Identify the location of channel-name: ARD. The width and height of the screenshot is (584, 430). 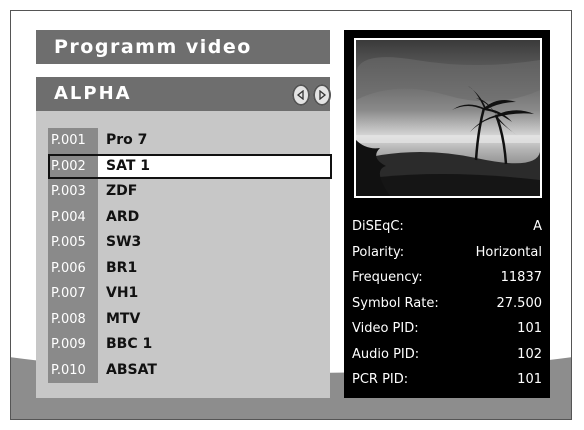
(123, 216).